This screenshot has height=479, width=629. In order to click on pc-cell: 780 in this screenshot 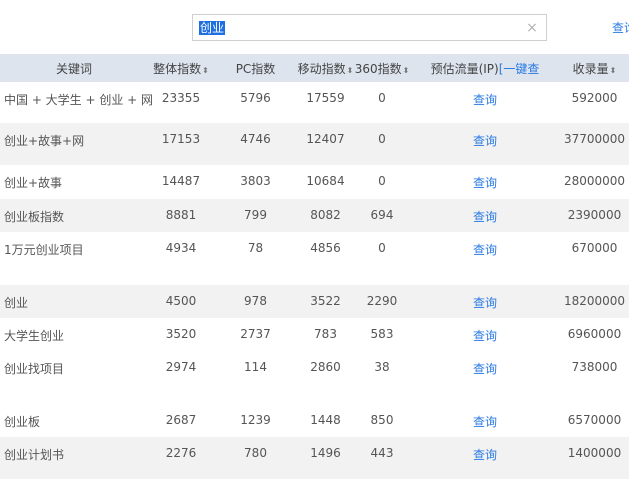, I will do `click(255, 453)`.